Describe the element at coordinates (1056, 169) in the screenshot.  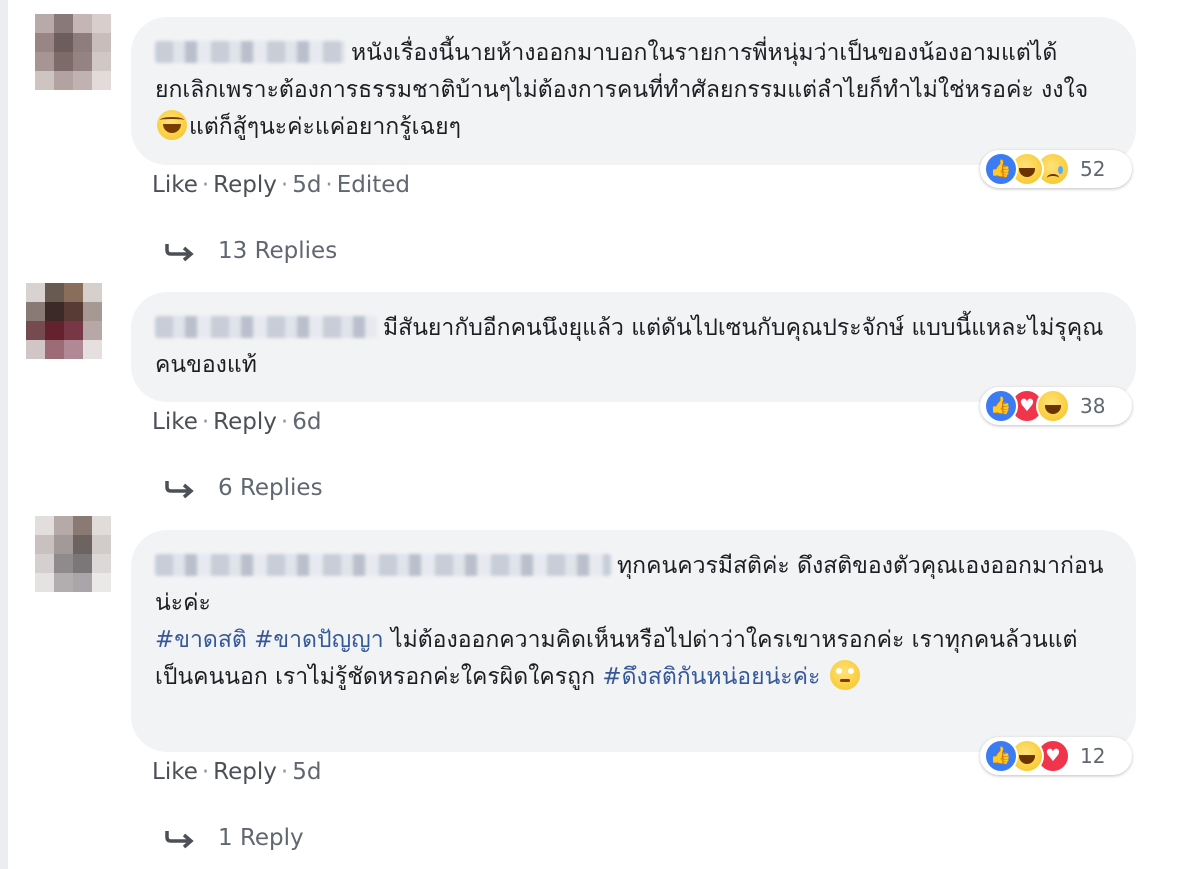
I see `reactions-summary: 👍 52` at that location.